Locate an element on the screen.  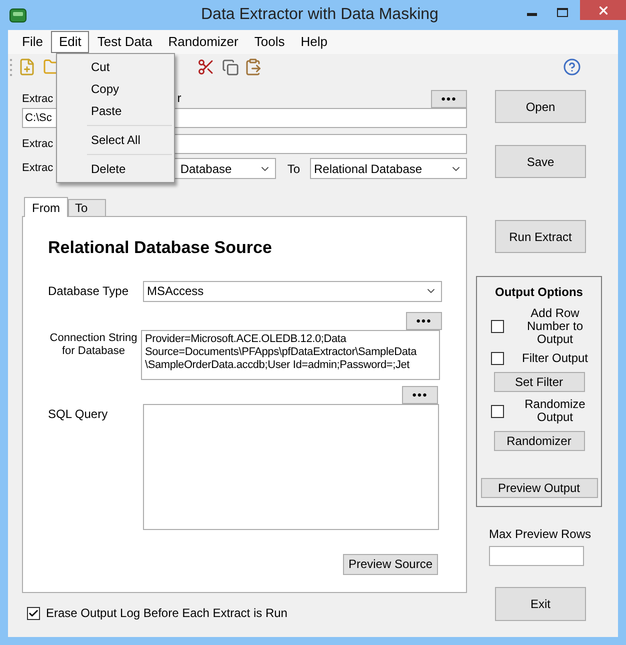
close-icon is located at coordinates (603, 10).